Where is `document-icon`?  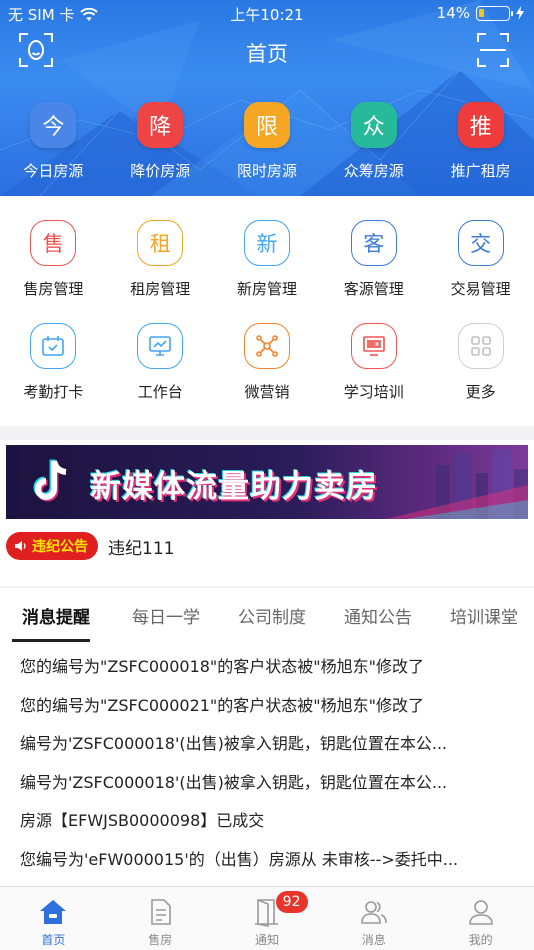 document-icon is located at coordinates (161, 912).